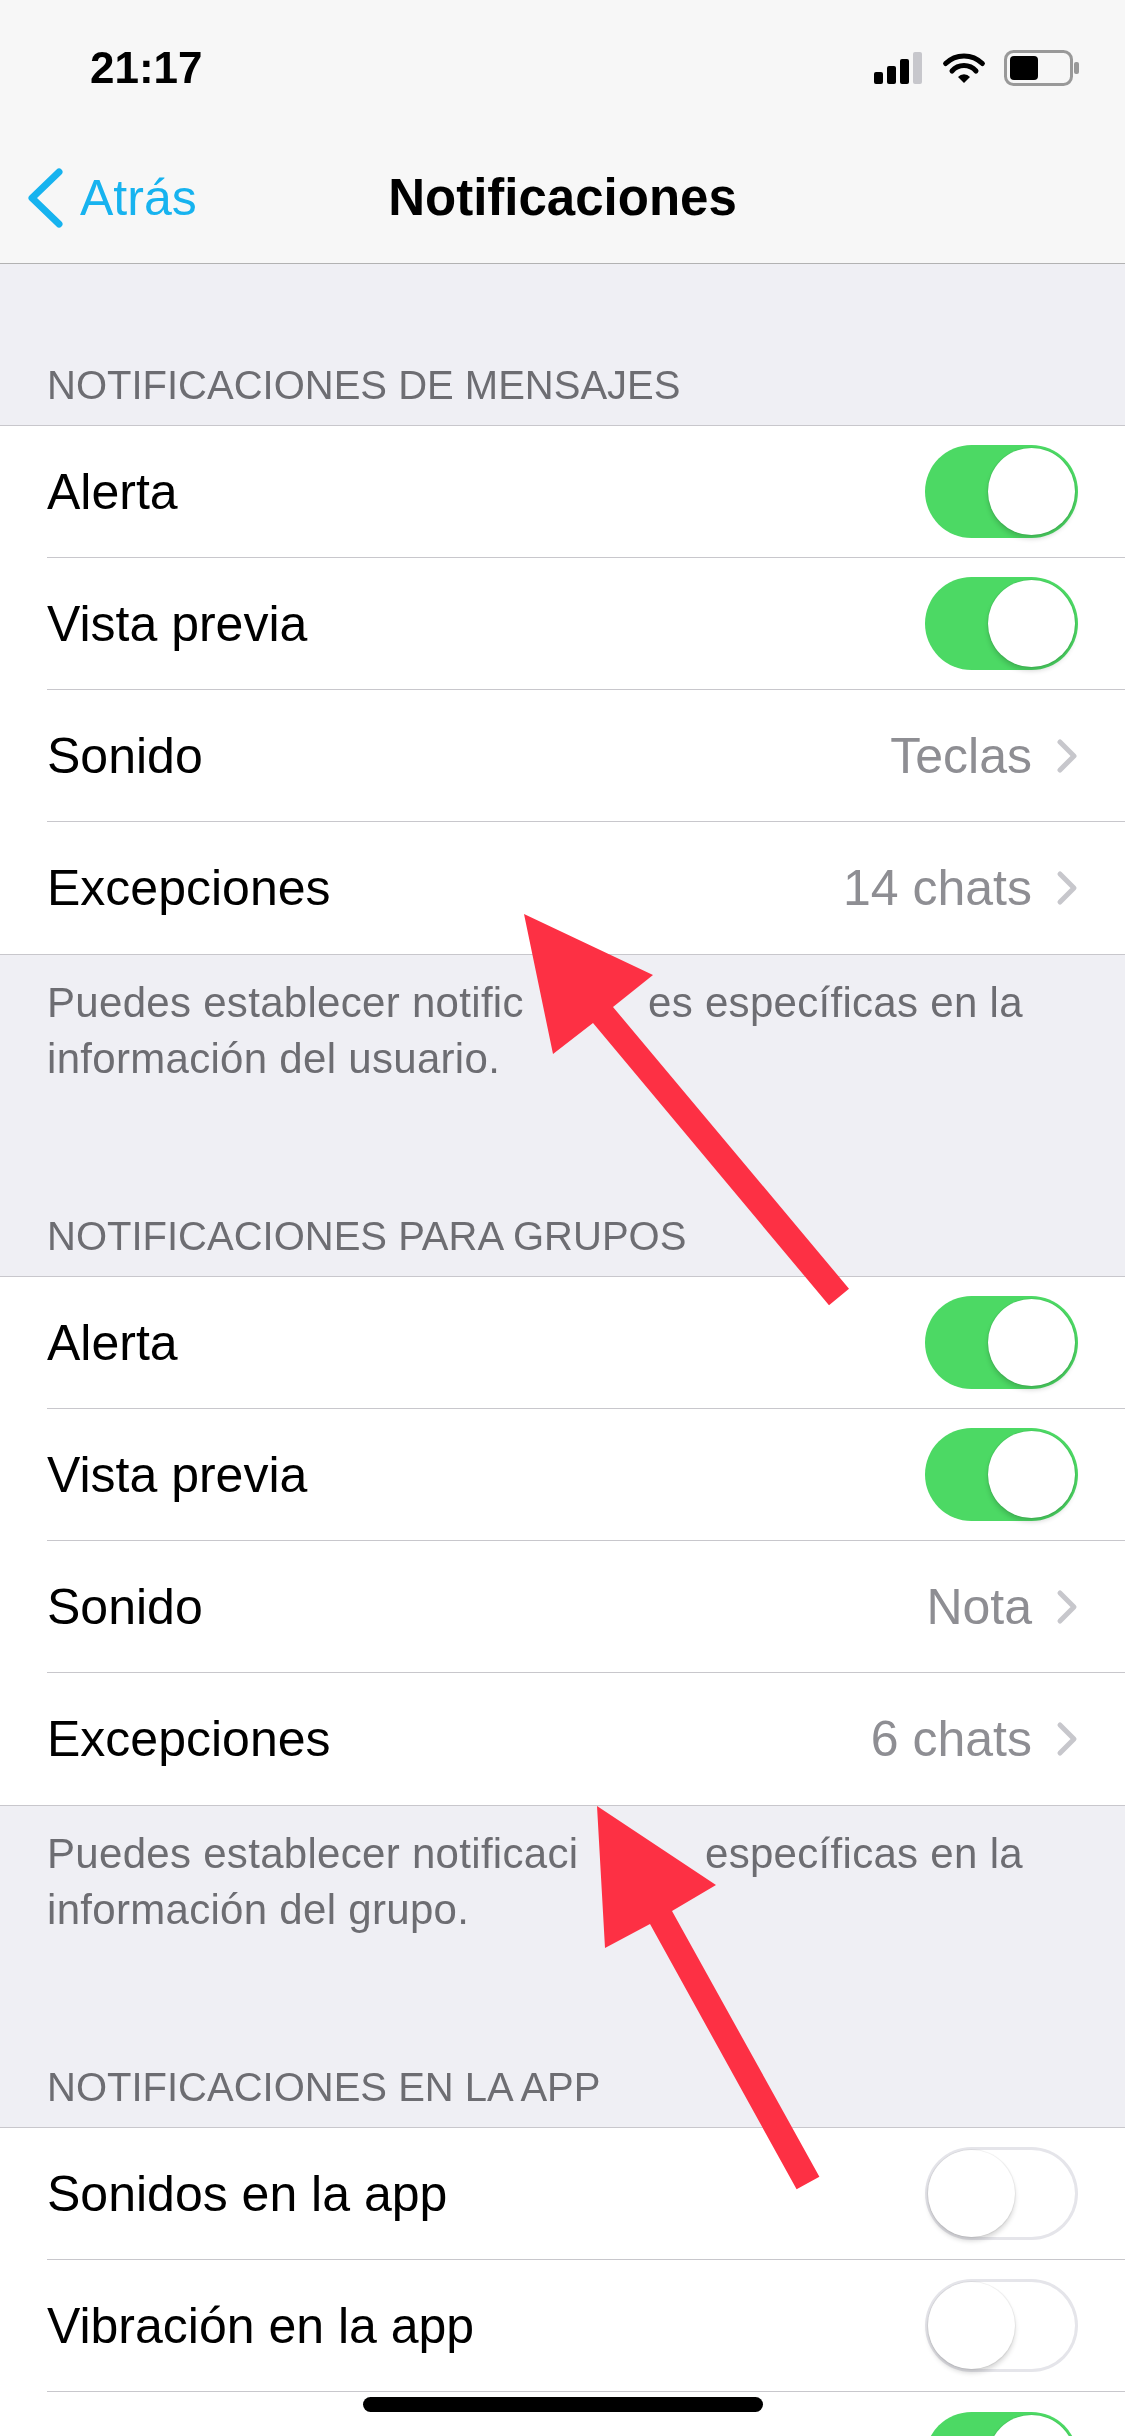  I want to click on back-button: Atrás, so click(111, 197).